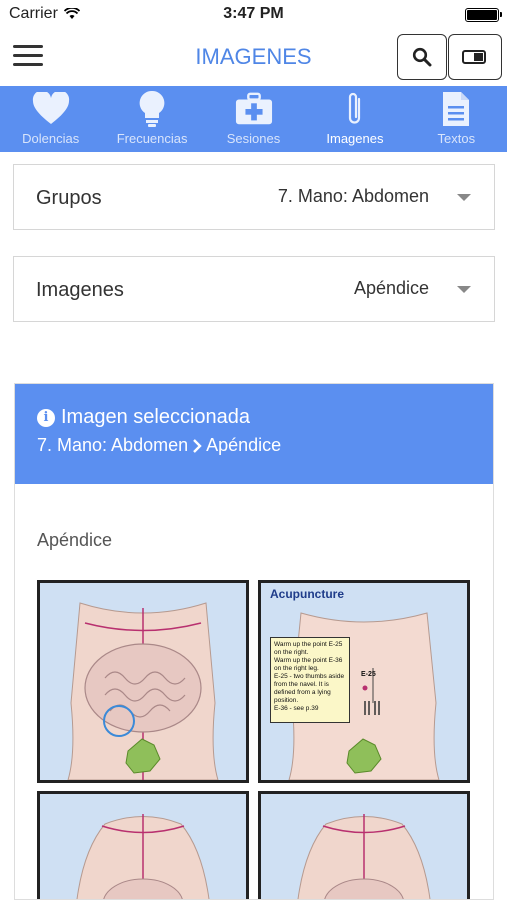 This screenshot has width=507, height=900. I want to click on breadcrumb-image: Apéndice, so click(244, 445).